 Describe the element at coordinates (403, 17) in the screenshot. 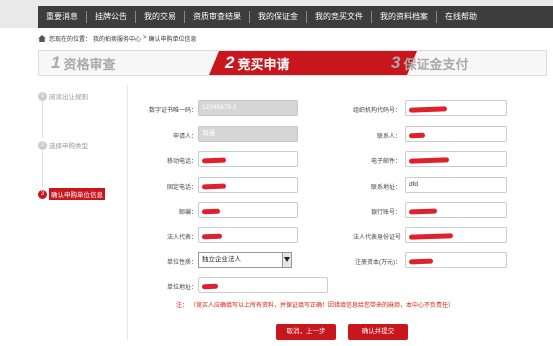

I see `nav-item-my-archive: 我的资料档案` at that location.